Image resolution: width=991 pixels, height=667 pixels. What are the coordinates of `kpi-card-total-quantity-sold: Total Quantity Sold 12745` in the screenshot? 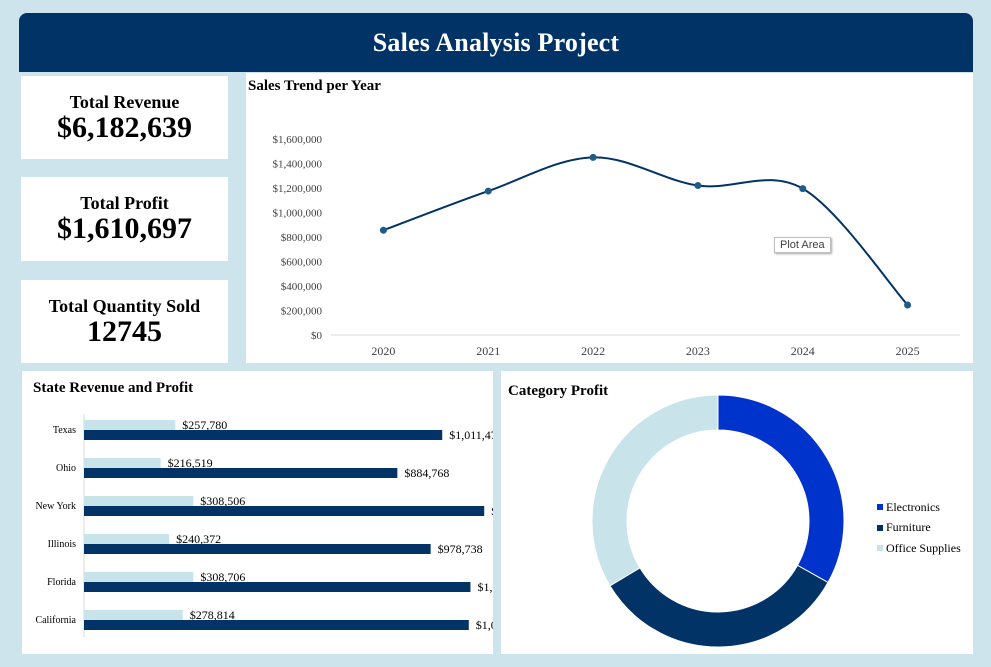 It's located at (124, 321).